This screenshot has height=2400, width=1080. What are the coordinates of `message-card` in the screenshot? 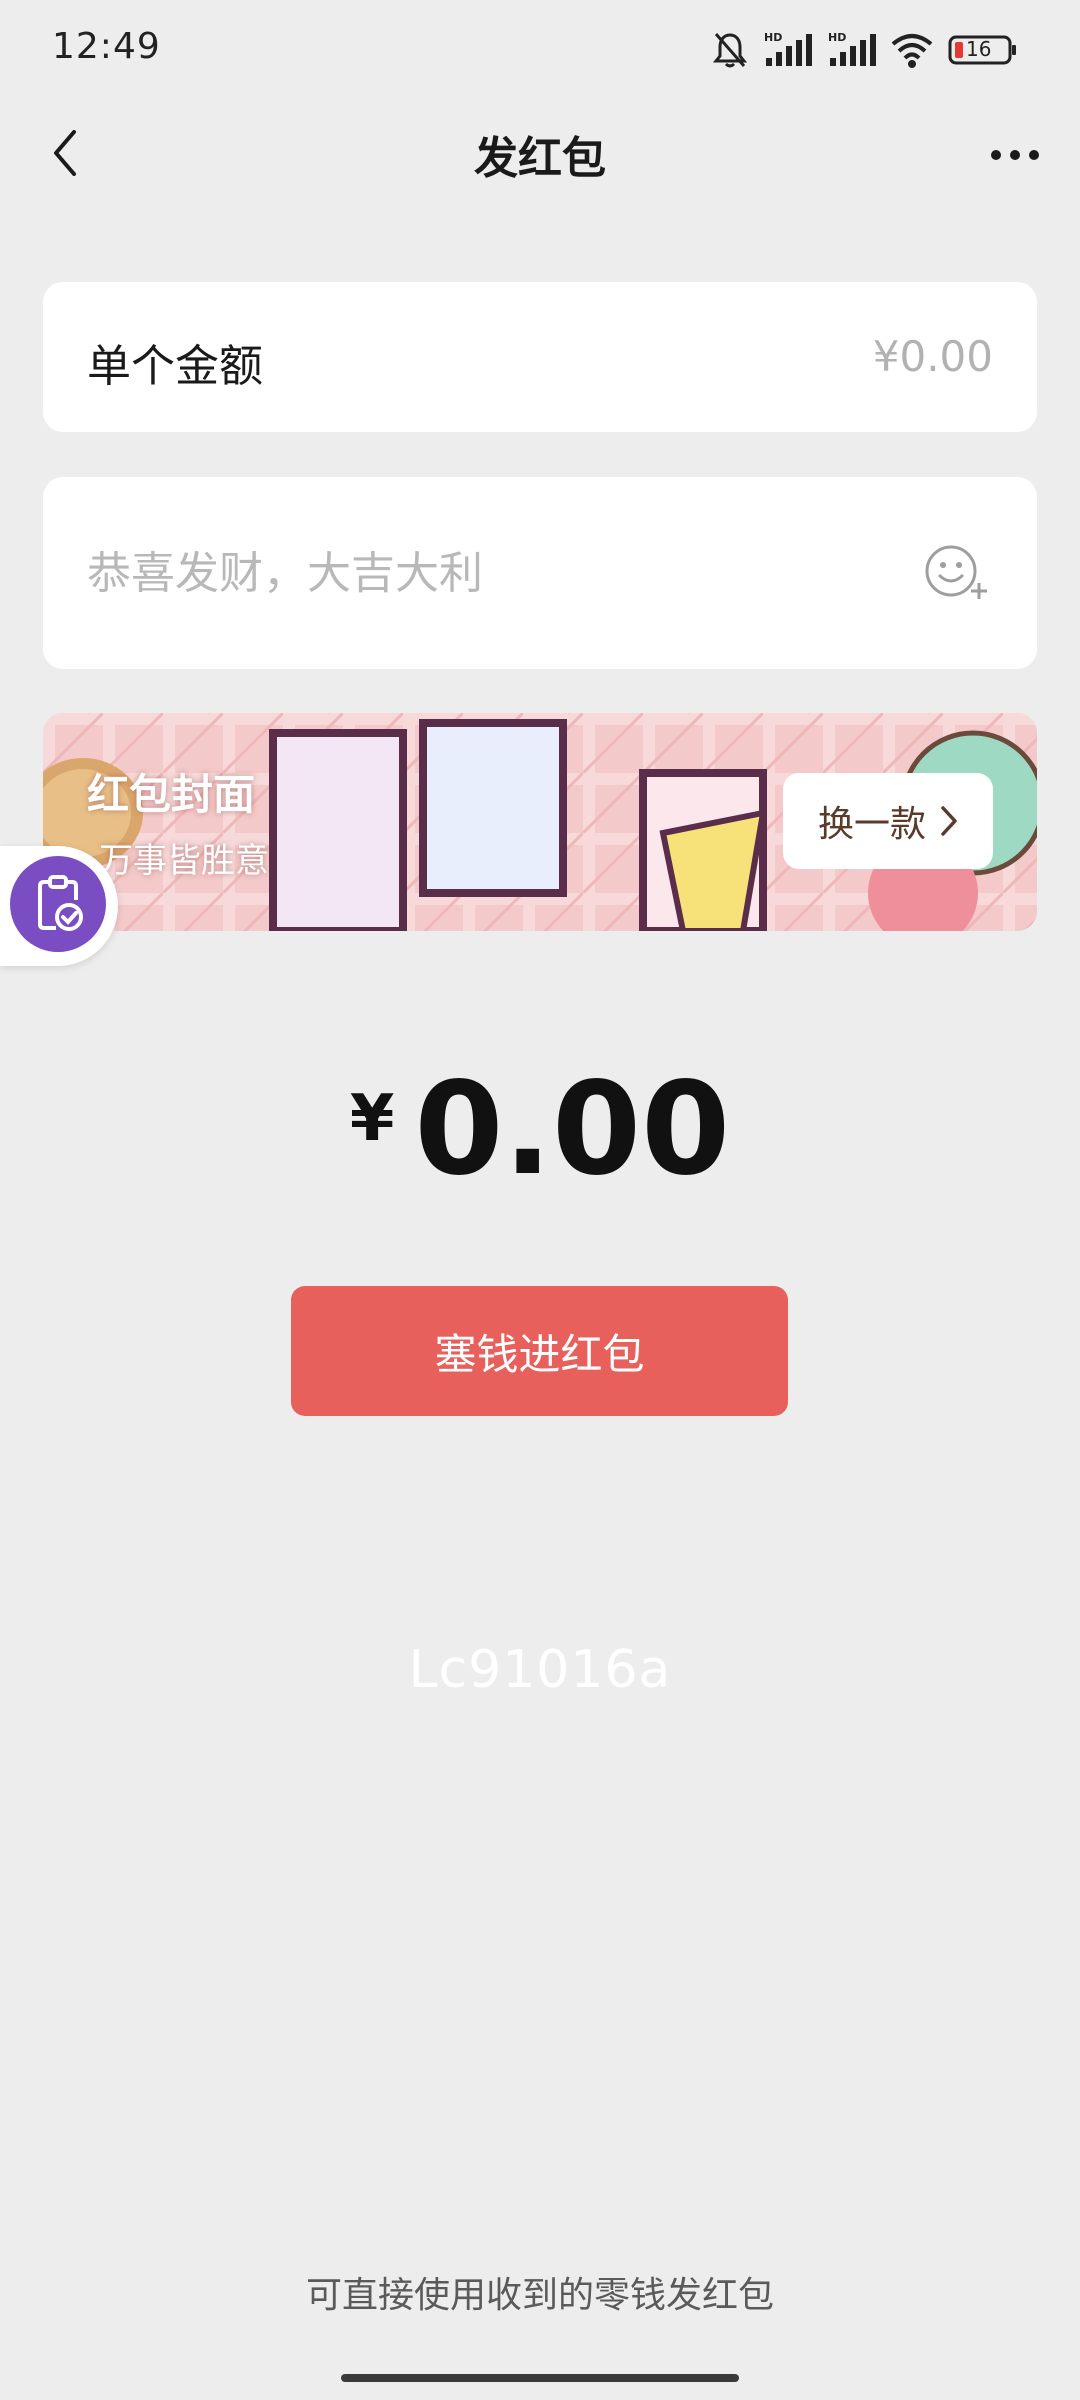 It's located at (540, 573).